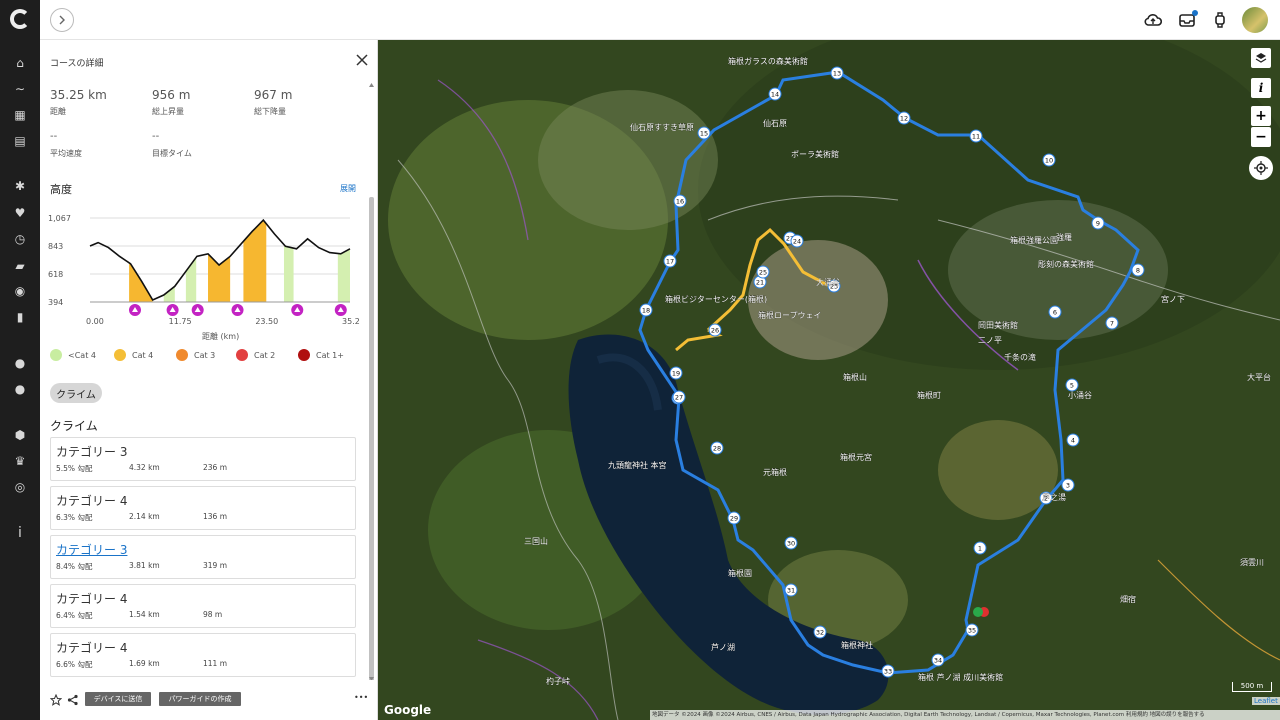 This screenshot has width=1280, height=720. I want to click on climb-item: カテゴリー 4 6.3% 勾配 2.14 km 136 m, so click(203, 508).